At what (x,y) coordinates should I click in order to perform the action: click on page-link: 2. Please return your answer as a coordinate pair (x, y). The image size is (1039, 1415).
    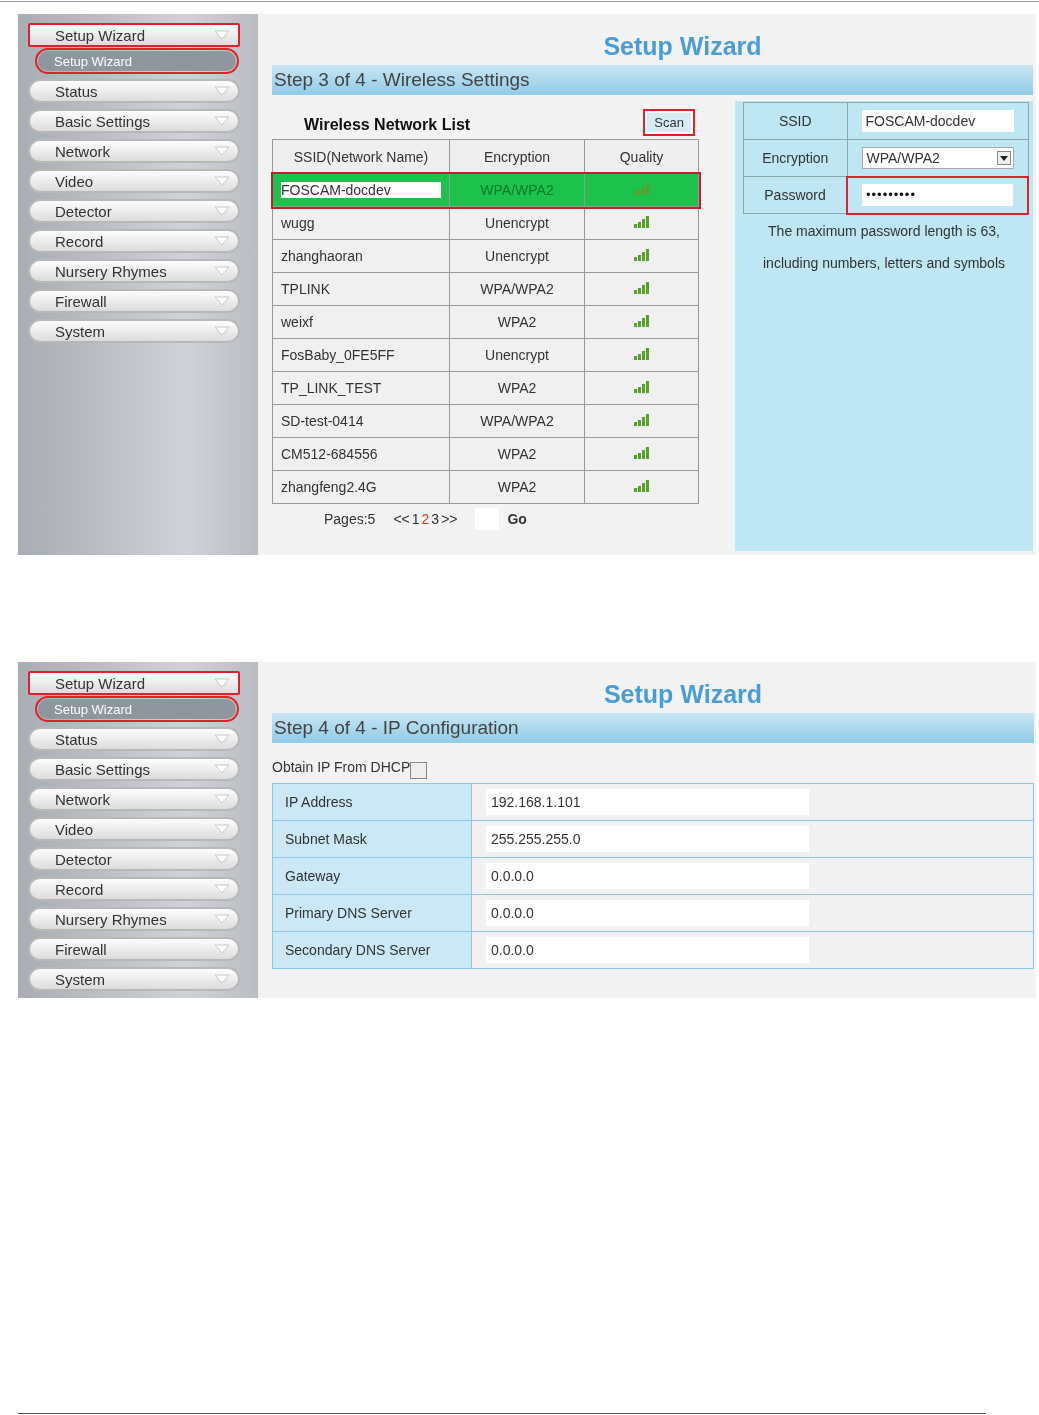
    Looking at the image, I should click on (425, 519).